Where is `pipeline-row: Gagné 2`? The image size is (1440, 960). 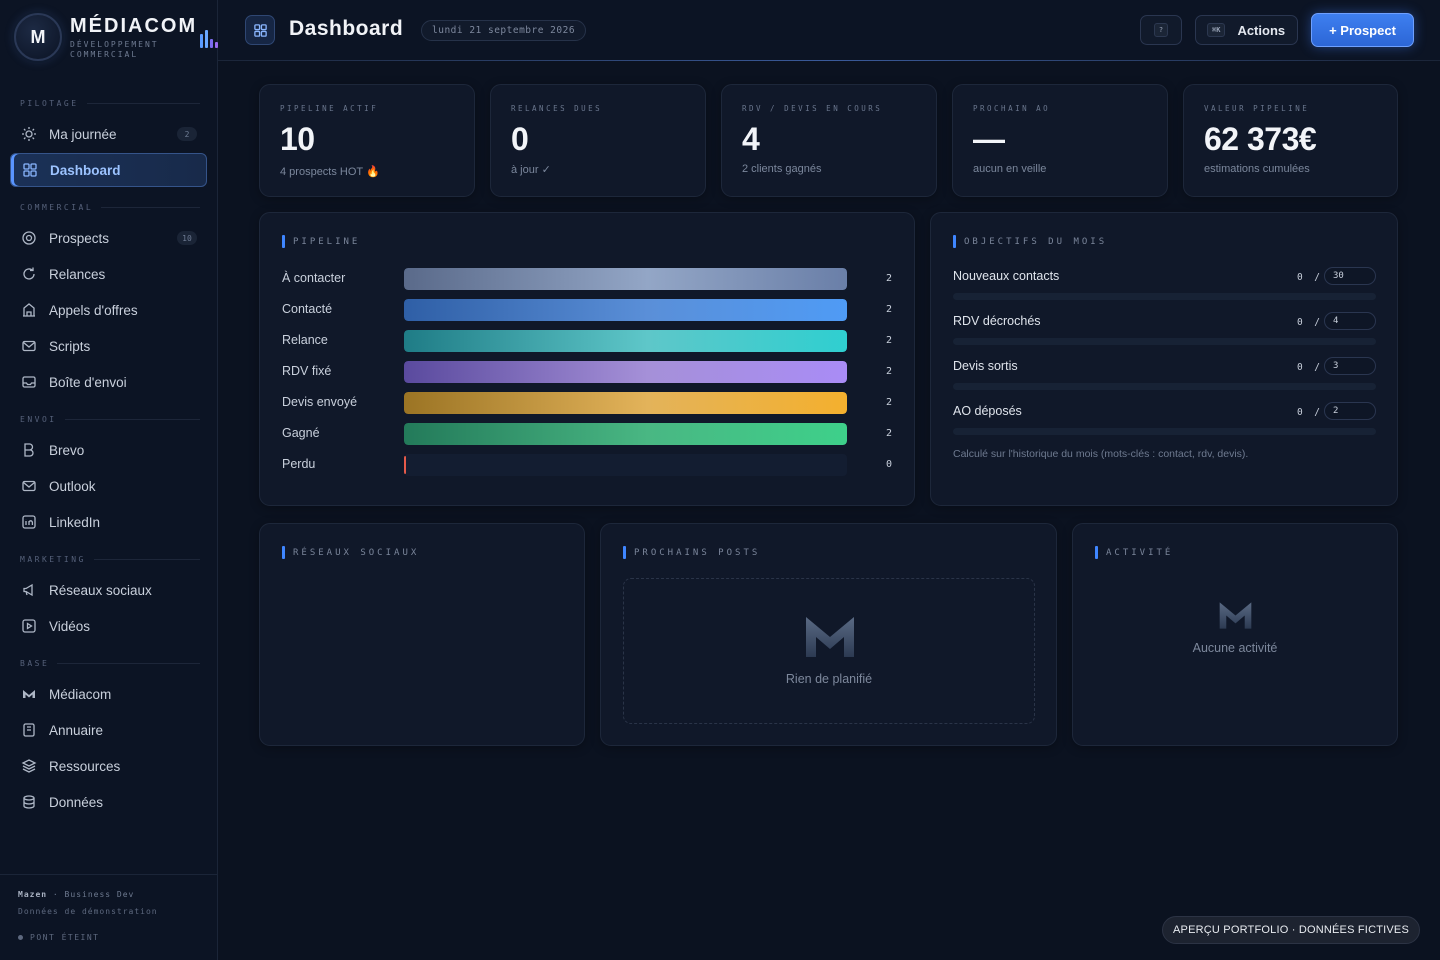 pipeline-row: Gagné 2 is located at coordinates (588, 434).